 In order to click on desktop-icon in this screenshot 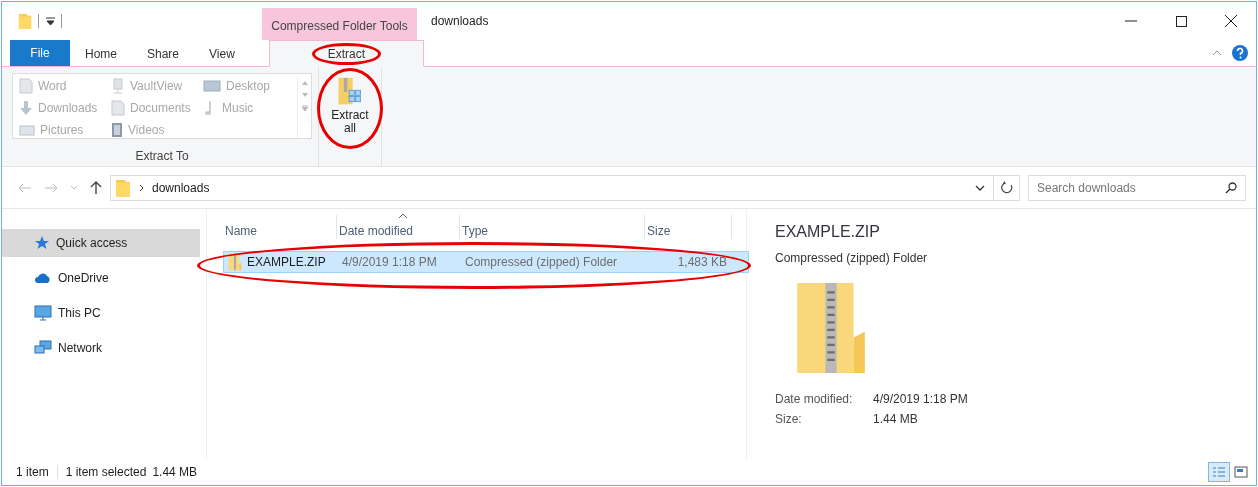, I will do `click(212, 85)`.